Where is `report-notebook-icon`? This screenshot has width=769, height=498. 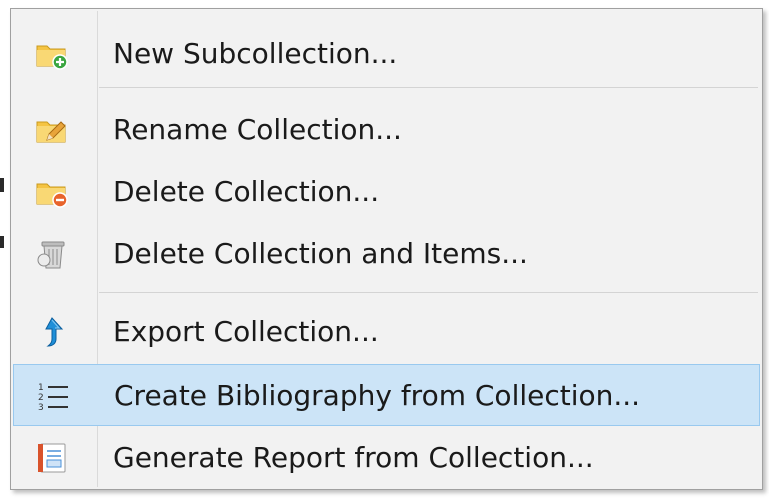 report-notebook-icon is located at coordinates (52, 458).